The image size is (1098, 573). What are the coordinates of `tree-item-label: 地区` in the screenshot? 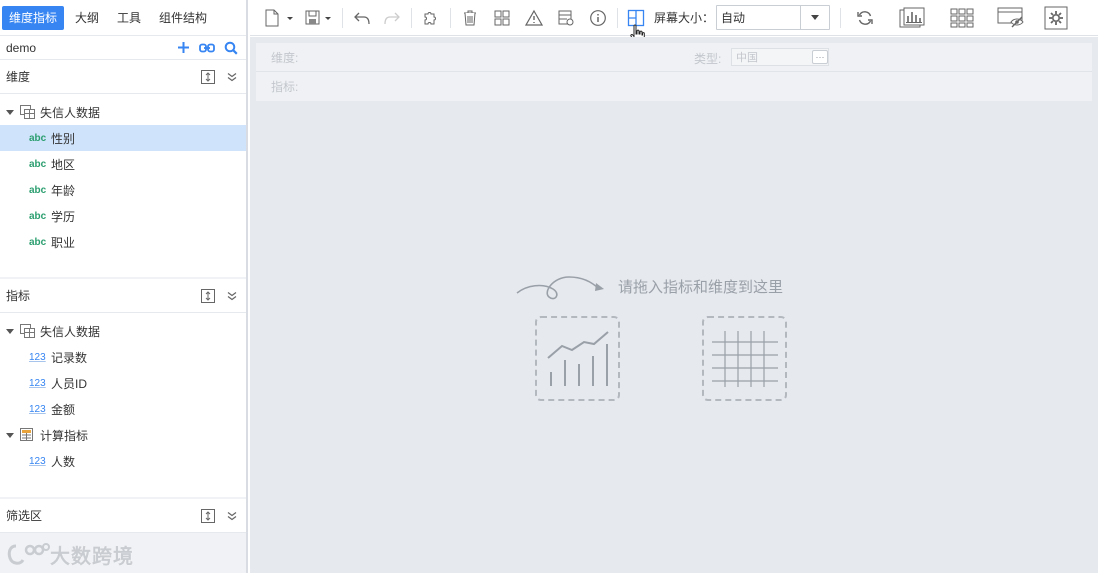 It's located at (63, 164).